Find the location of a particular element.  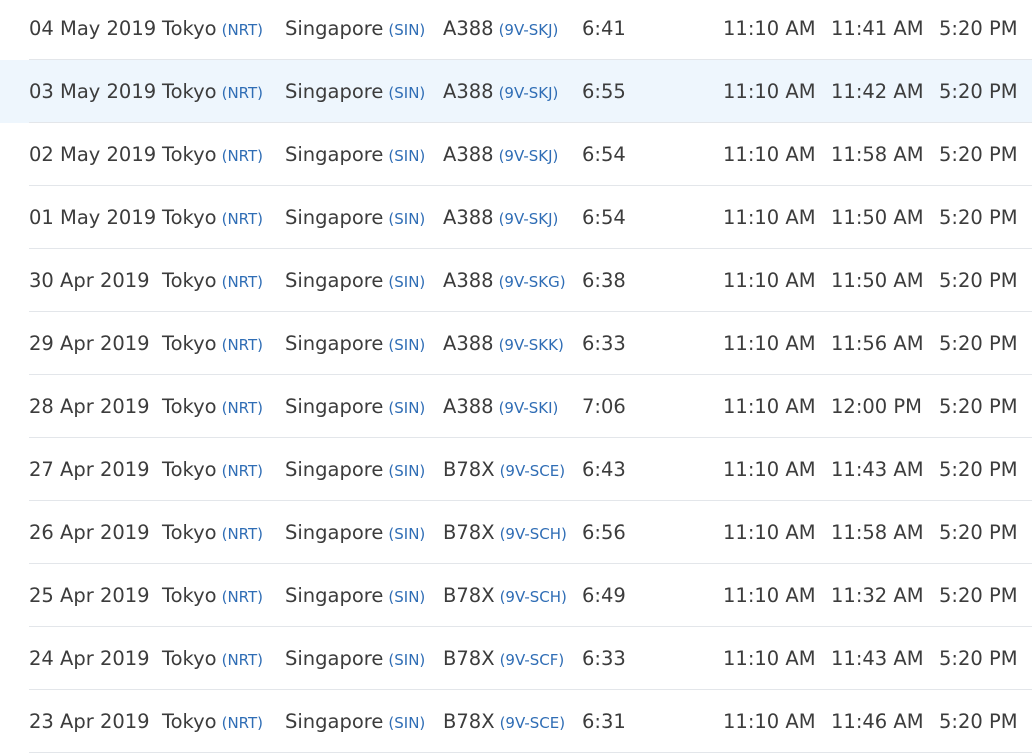

flight-duration: 6:49 is located at coordinates (604, 595).